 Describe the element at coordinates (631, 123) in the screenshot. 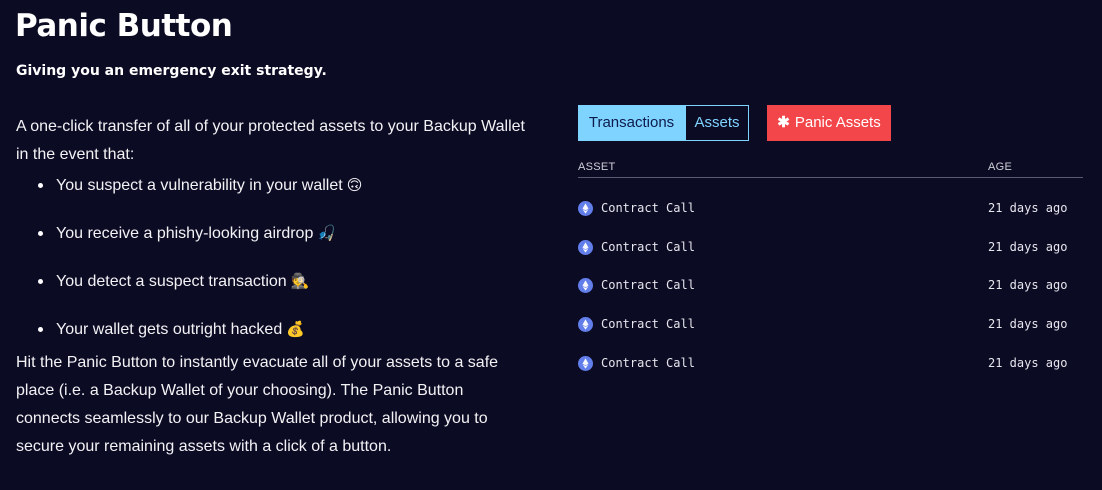

I see `tab-transactions: Transactions` at that location.